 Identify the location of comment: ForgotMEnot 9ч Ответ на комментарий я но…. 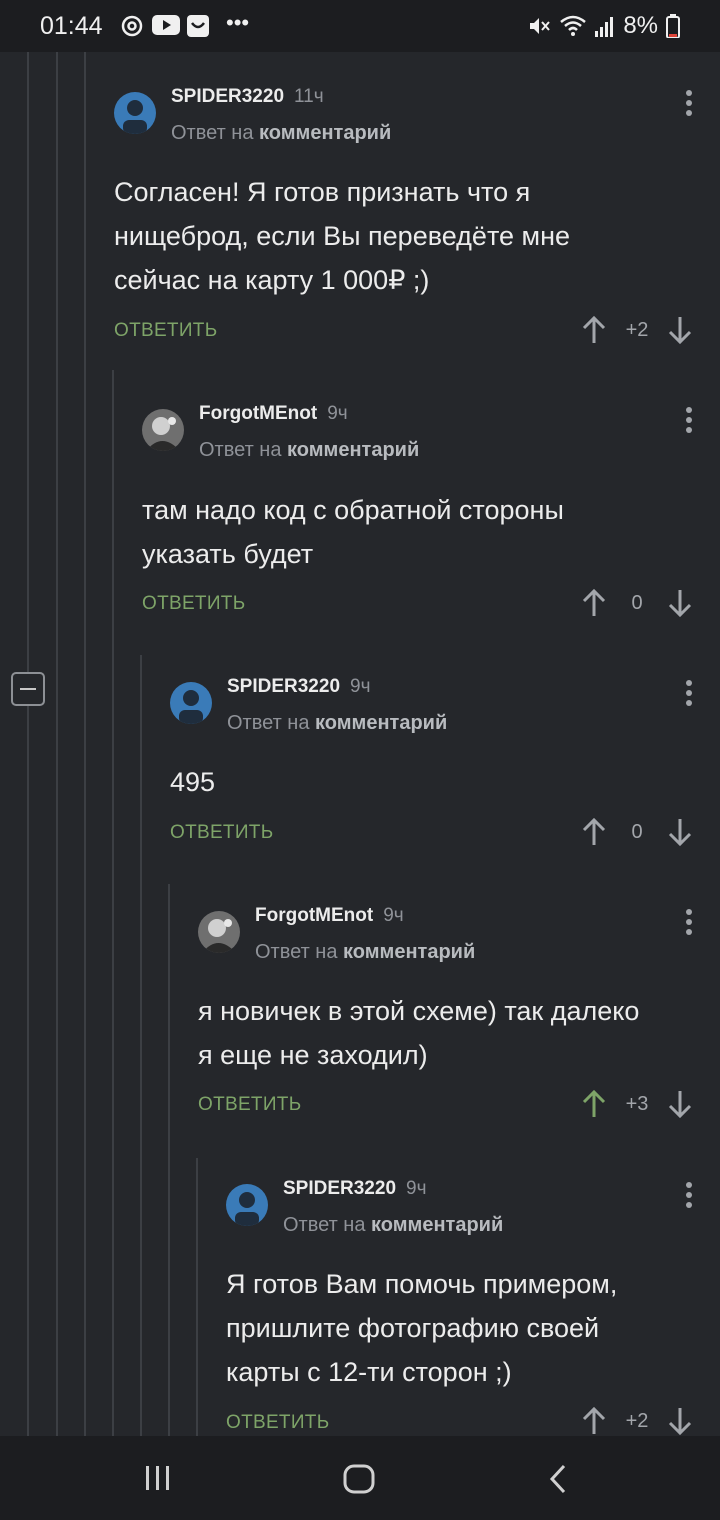
(459, 1020).